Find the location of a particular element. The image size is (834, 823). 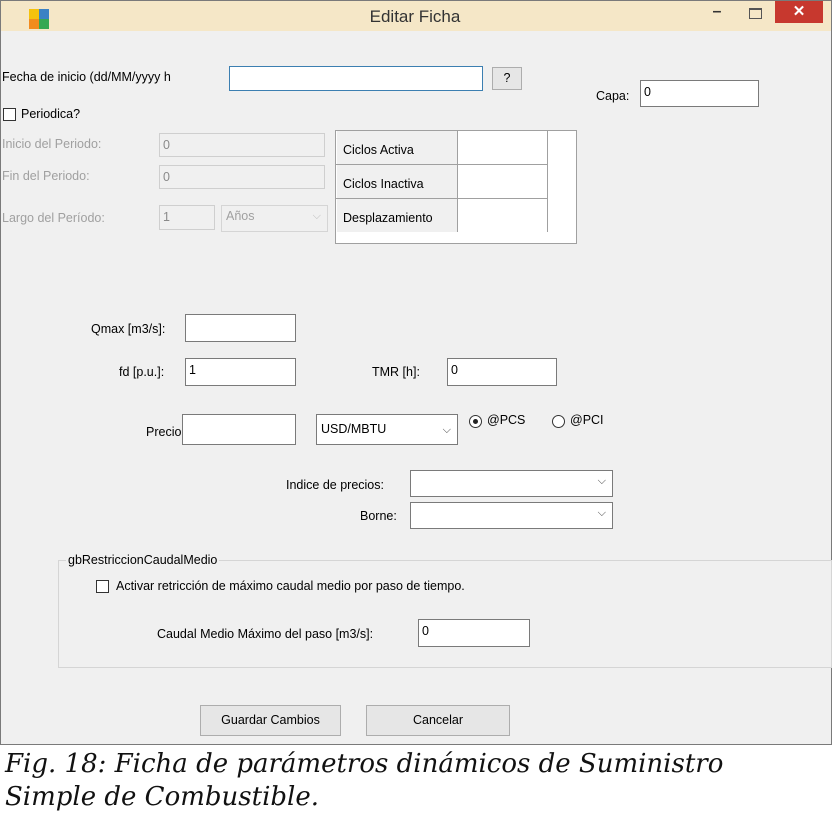

fd-label: fd [p.u.]: is located at coordinates (142, 372).